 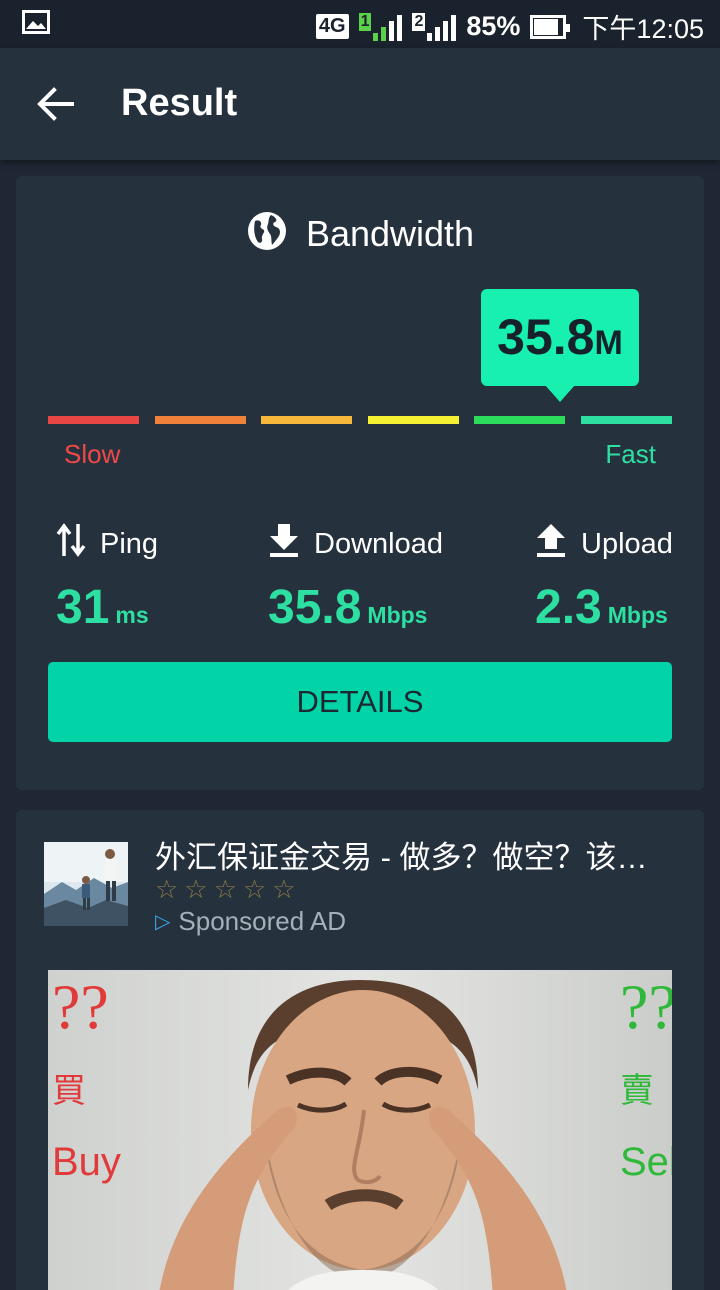 I want to click on sponsored-text: Sponsored AD, so click(x=262, y=921).